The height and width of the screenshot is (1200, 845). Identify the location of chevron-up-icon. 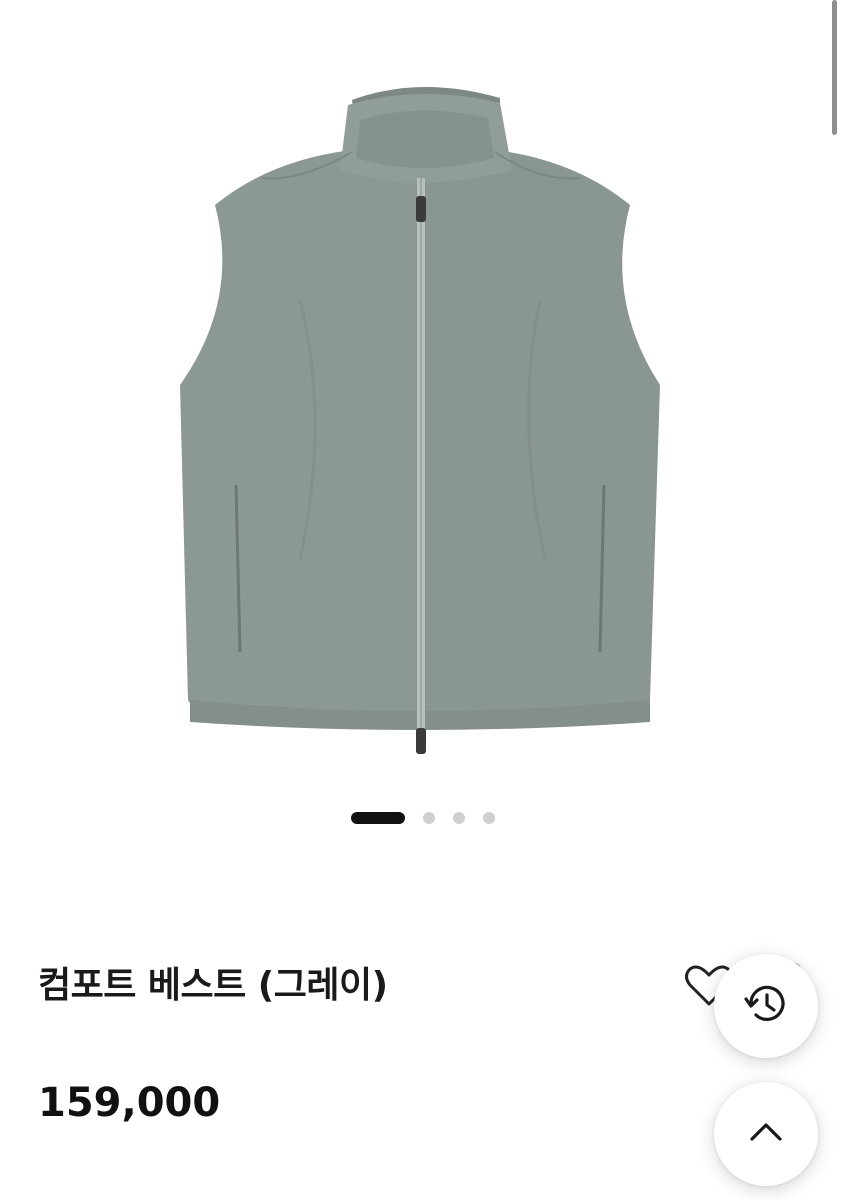
(766, 1134).